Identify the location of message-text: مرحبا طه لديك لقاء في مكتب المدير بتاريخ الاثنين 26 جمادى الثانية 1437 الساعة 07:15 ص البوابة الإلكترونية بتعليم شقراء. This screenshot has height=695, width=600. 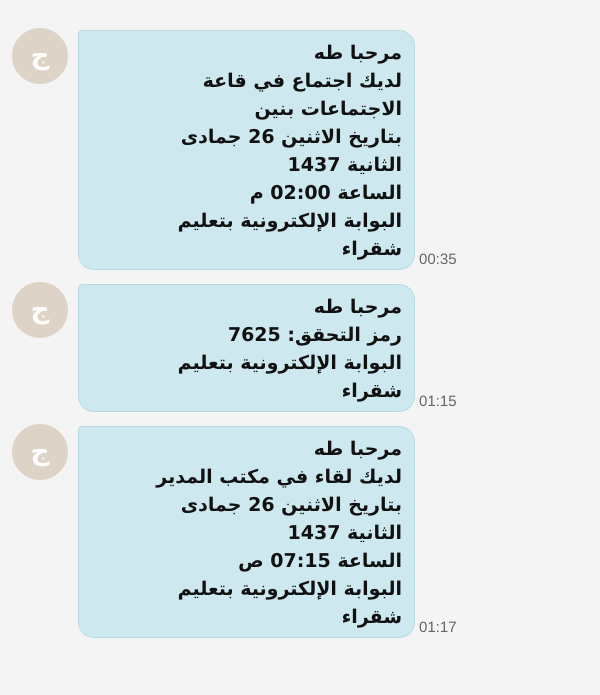
(278, 533).